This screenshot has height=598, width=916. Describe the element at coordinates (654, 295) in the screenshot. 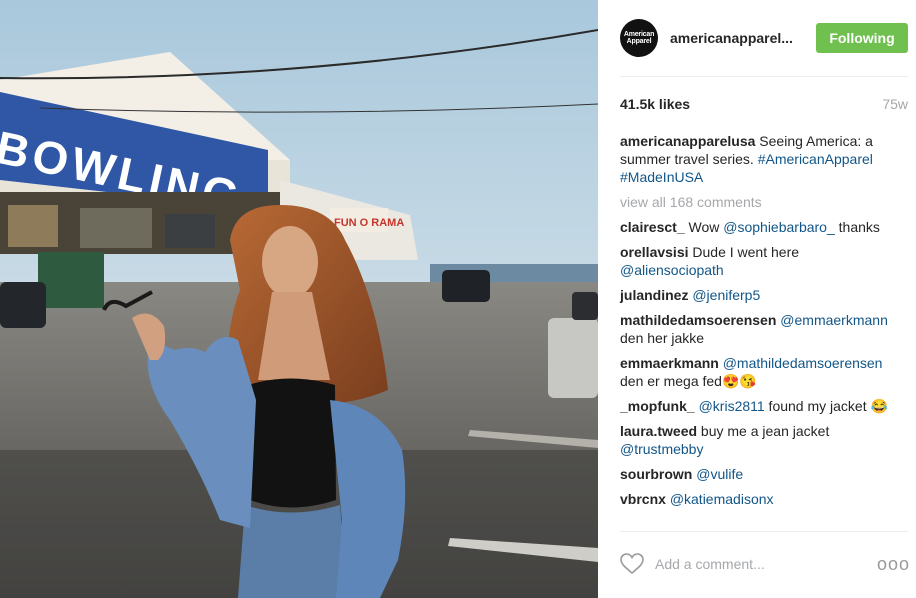

I see `comment-username: julandinez` at that location.